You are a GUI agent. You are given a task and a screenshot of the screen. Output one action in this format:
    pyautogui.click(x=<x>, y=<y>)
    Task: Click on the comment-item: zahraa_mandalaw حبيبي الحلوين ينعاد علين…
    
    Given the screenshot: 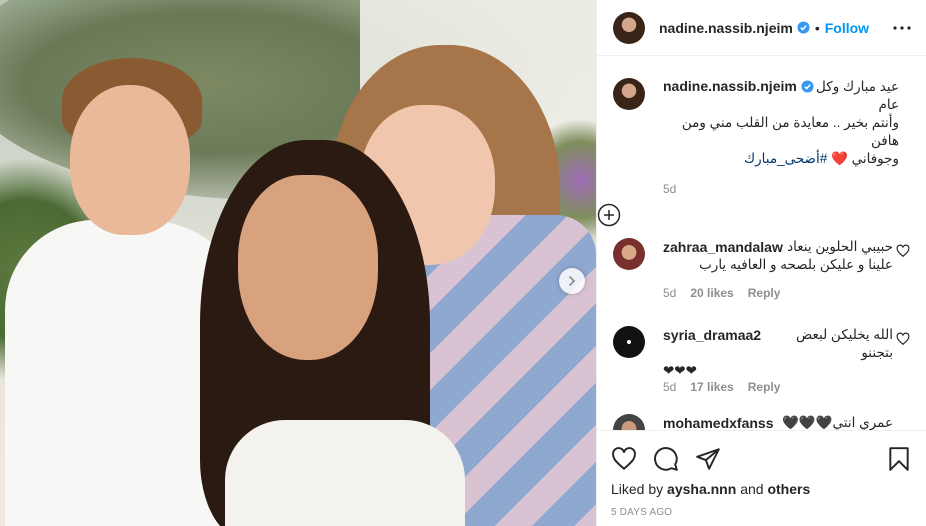 What is the action you would take?
    pyautogui.click(x=761, y=269)
    